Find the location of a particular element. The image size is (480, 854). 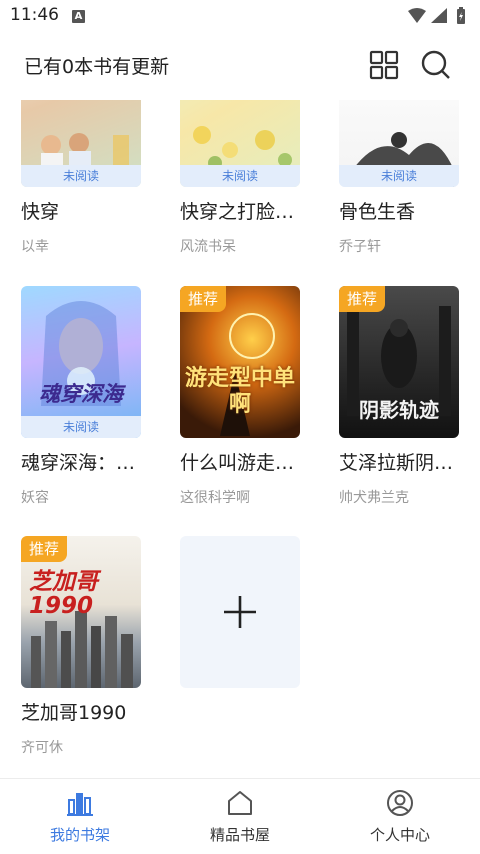

tab-label: 精品书屋 is located at coordinates (239, 835).